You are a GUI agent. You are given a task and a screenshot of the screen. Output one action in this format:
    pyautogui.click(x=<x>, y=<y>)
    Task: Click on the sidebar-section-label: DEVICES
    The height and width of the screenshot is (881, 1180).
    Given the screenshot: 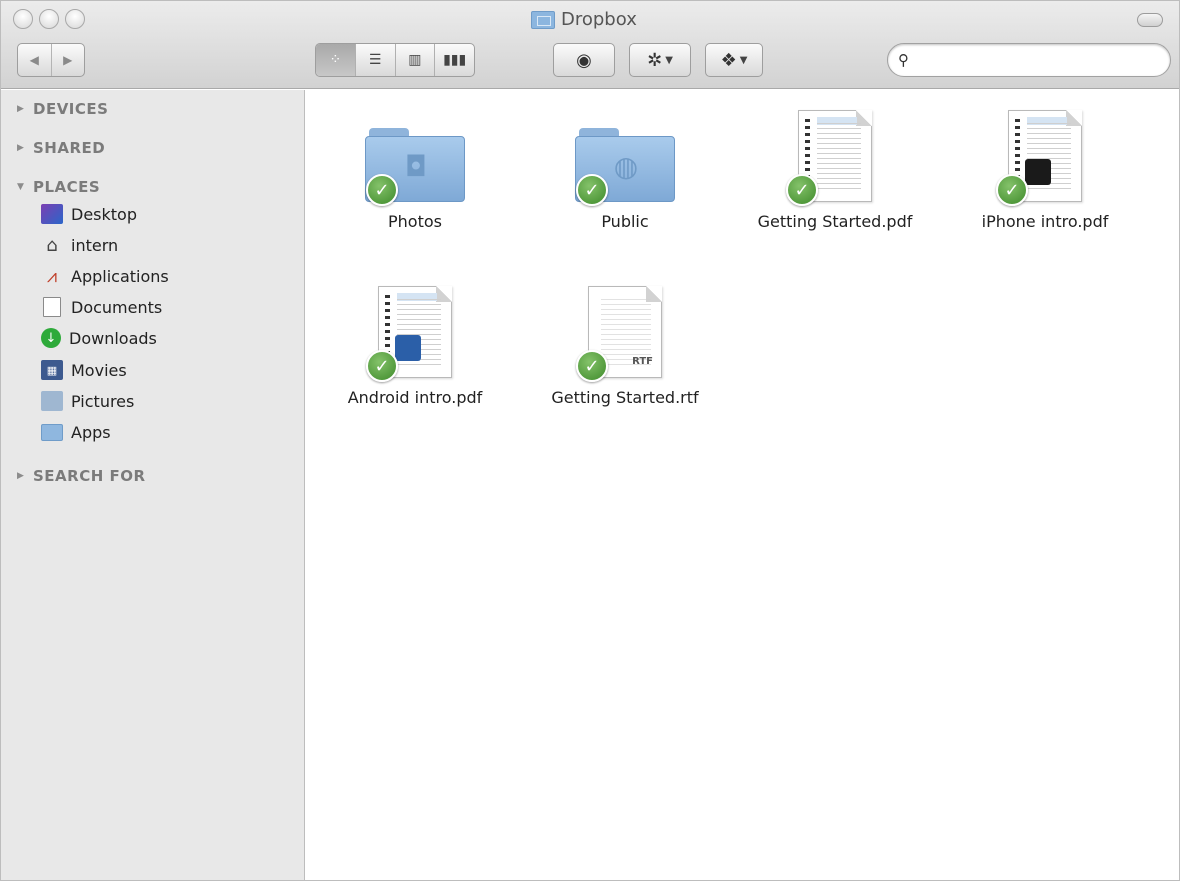 What is the action you would take?
    pyautogui.click(x=71, y=109)
    